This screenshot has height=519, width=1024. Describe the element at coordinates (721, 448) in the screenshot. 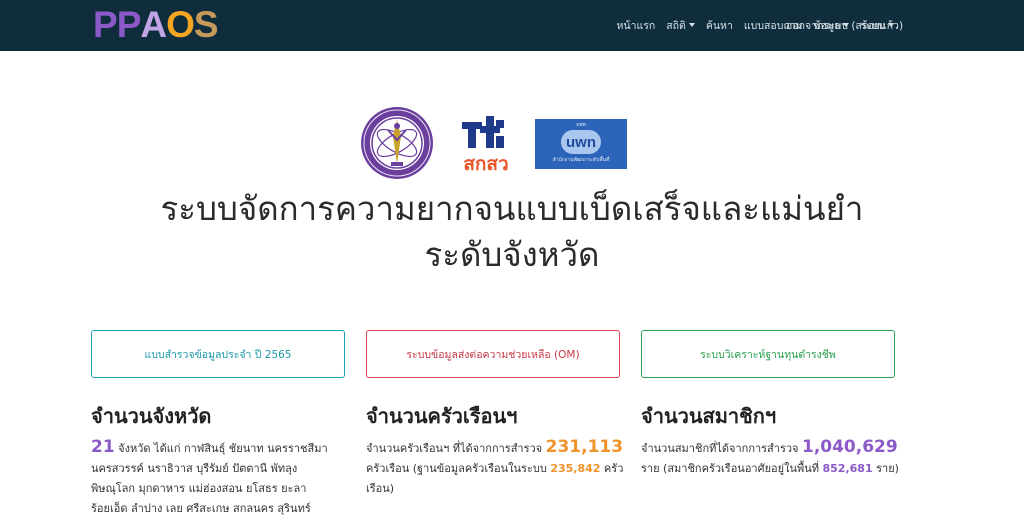

I see `member-prefix: จำนวนสมาชิกที่ได้จากการสำรวจ` at that location.